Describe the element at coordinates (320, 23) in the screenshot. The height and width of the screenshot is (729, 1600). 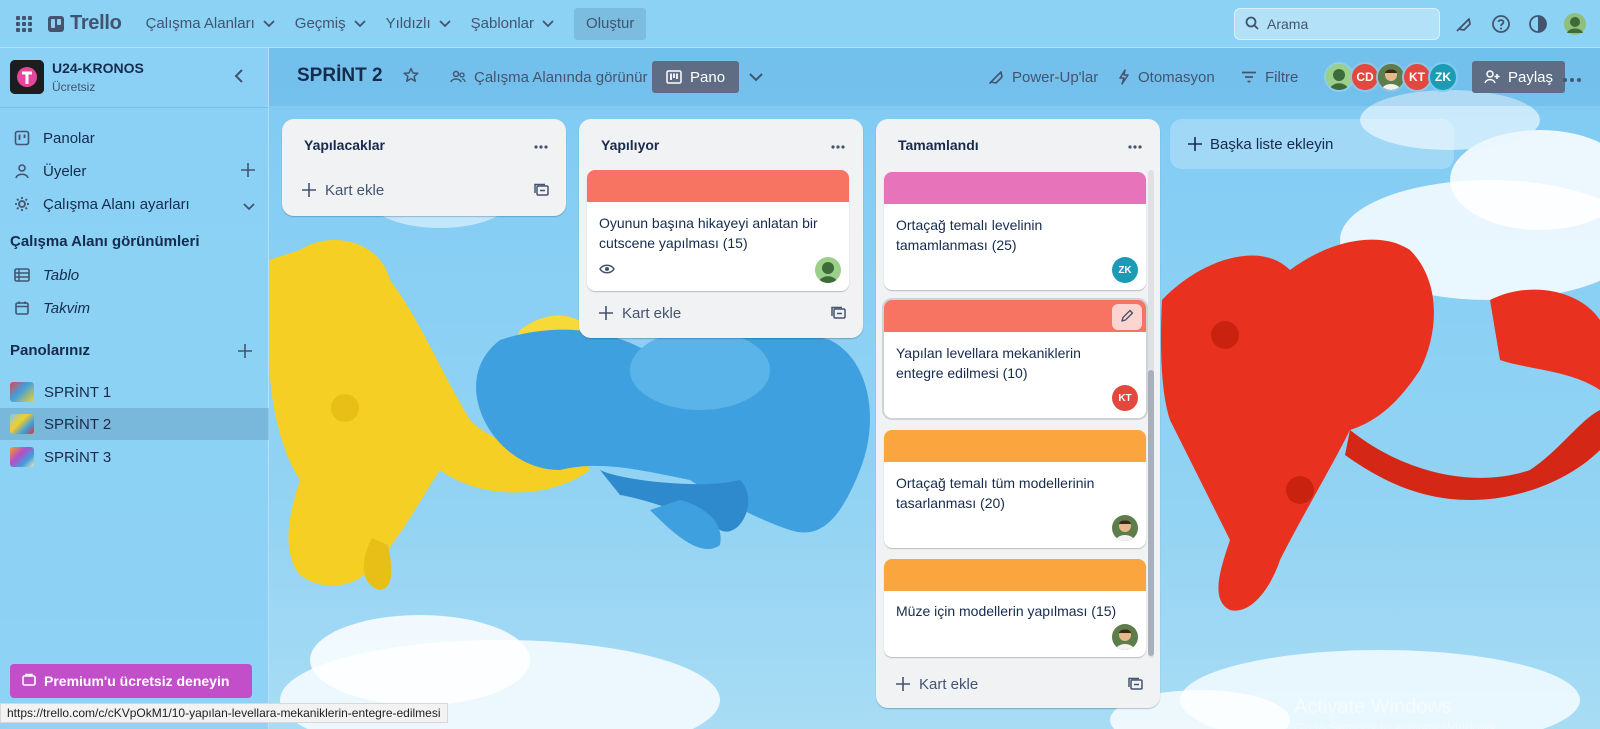
I see `menu-recent-label: Geçmiş` at that location.